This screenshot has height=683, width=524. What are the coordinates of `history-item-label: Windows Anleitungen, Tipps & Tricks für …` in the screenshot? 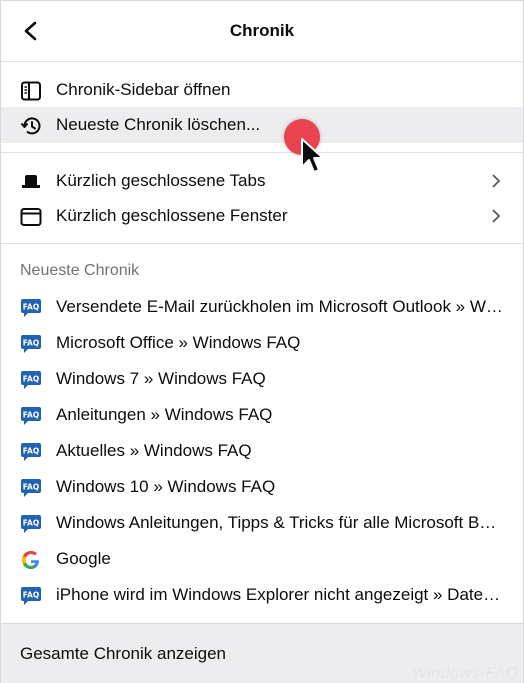 It's located at (280, 522).